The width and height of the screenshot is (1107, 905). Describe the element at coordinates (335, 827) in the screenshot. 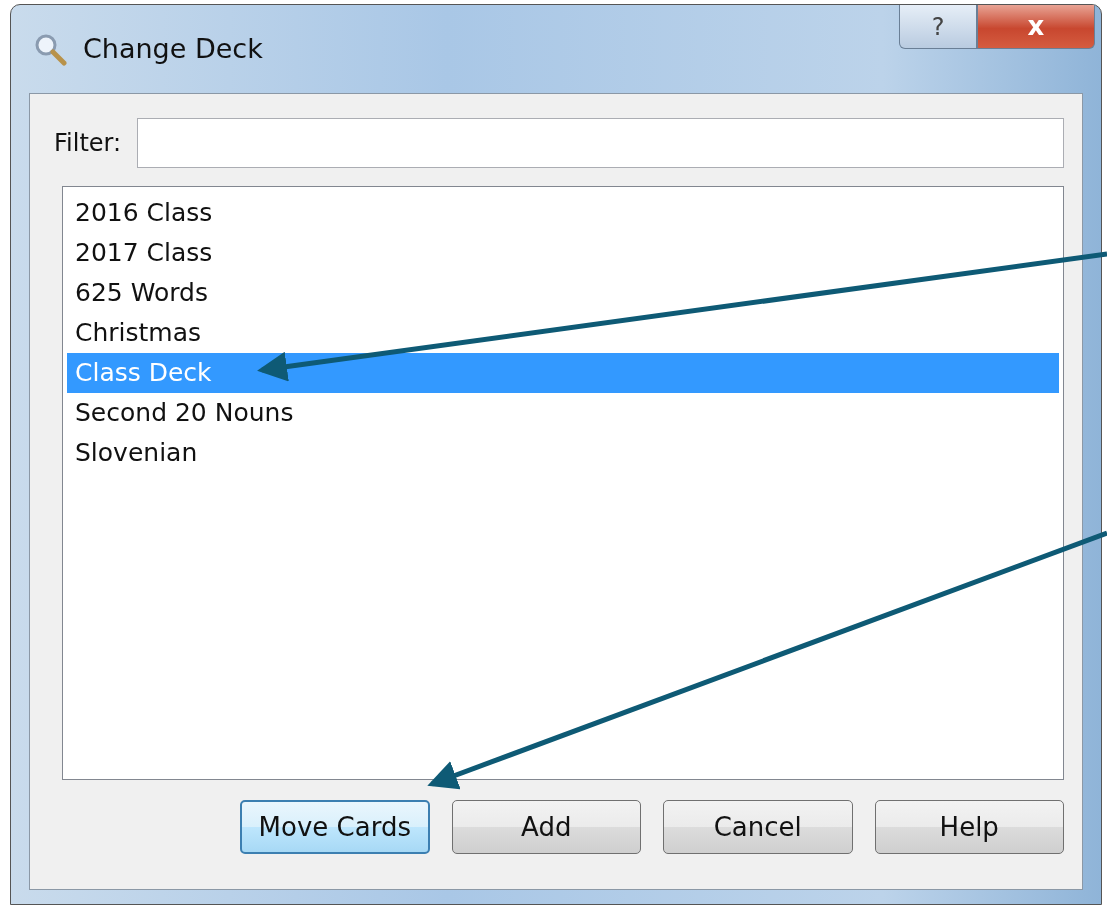

I see `dialog-button: Move Cards` at that location.